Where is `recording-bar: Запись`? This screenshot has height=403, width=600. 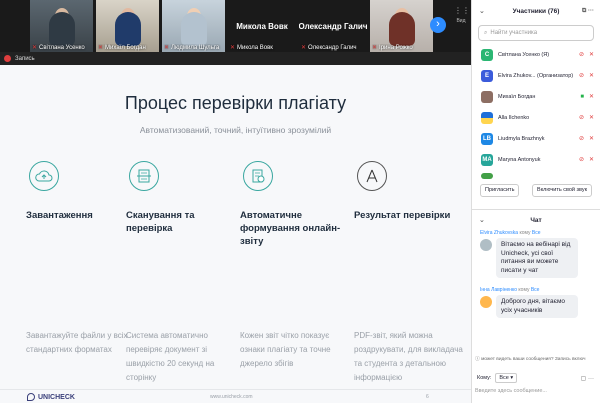
recording-bar: Запись is located at coordinates (235, 58).